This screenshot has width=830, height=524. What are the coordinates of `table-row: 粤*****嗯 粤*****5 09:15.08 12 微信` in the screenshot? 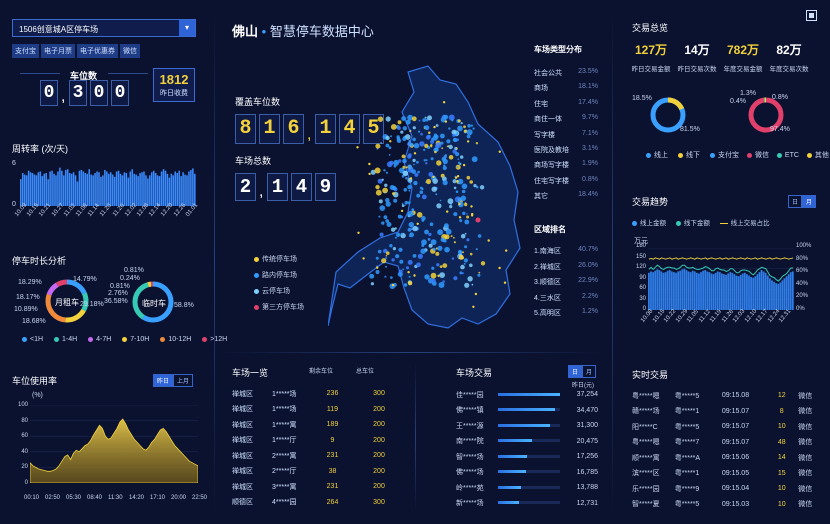 It's located at (724, 396).